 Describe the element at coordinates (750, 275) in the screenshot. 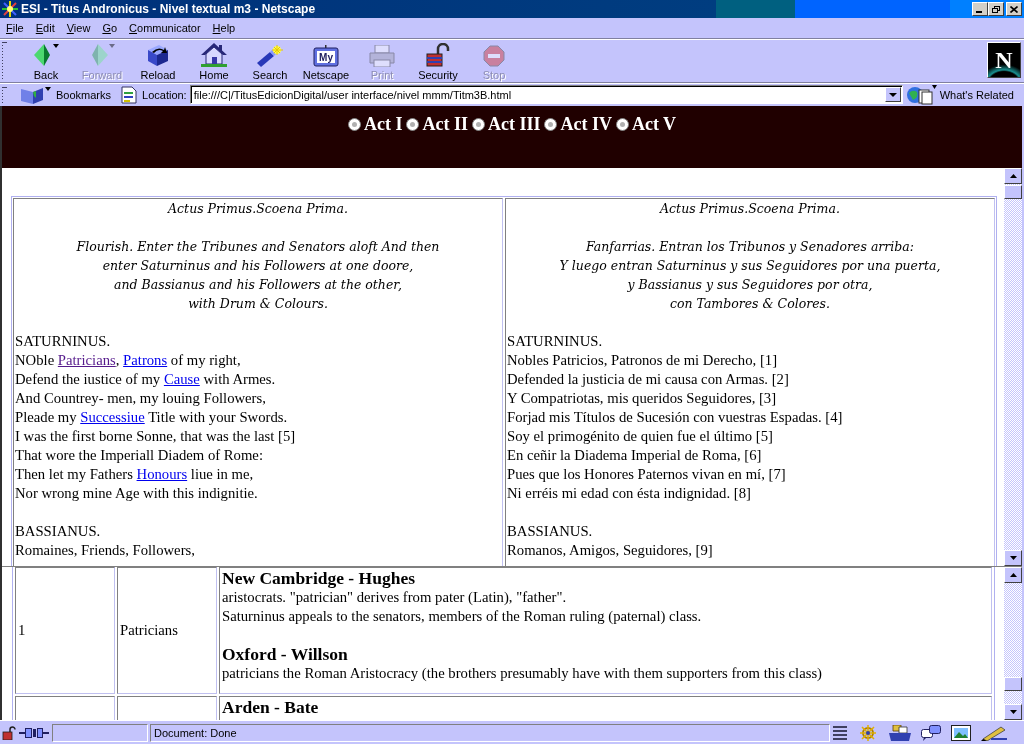

I see `stage-direction: Fanfarrias. Entran los Tribunos y Senadores arriba: Y luego entran Saturninus y sus Seguidores por una puerta, y Bassianus y sus Seguidores por otra, con Tambores & Colores.` at that location.